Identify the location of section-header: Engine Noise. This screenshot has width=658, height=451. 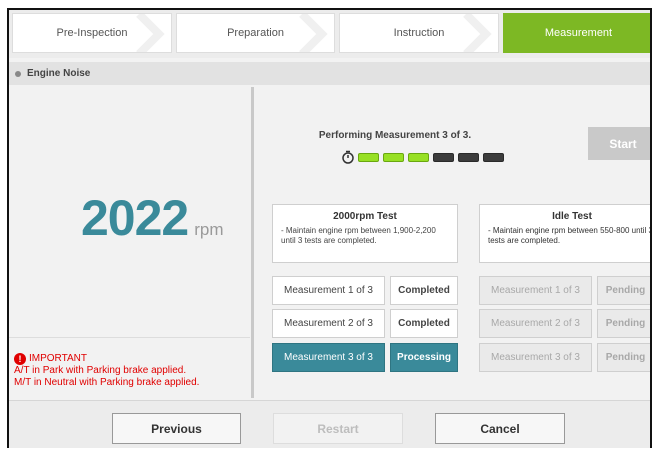
(329, 73).